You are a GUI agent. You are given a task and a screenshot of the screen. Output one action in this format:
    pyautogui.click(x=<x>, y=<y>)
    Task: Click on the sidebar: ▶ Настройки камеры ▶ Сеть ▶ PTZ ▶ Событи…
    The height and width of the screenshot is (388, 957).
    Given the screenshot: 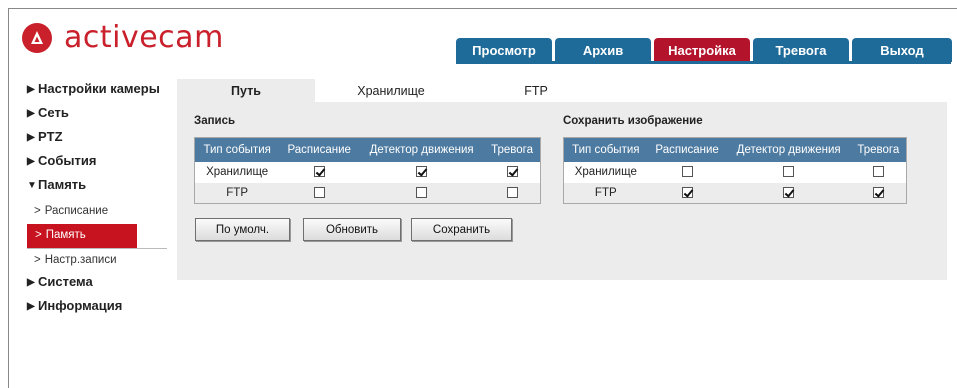 What is the action you would take?
    pyautogui.click(x=97, y=200)
    